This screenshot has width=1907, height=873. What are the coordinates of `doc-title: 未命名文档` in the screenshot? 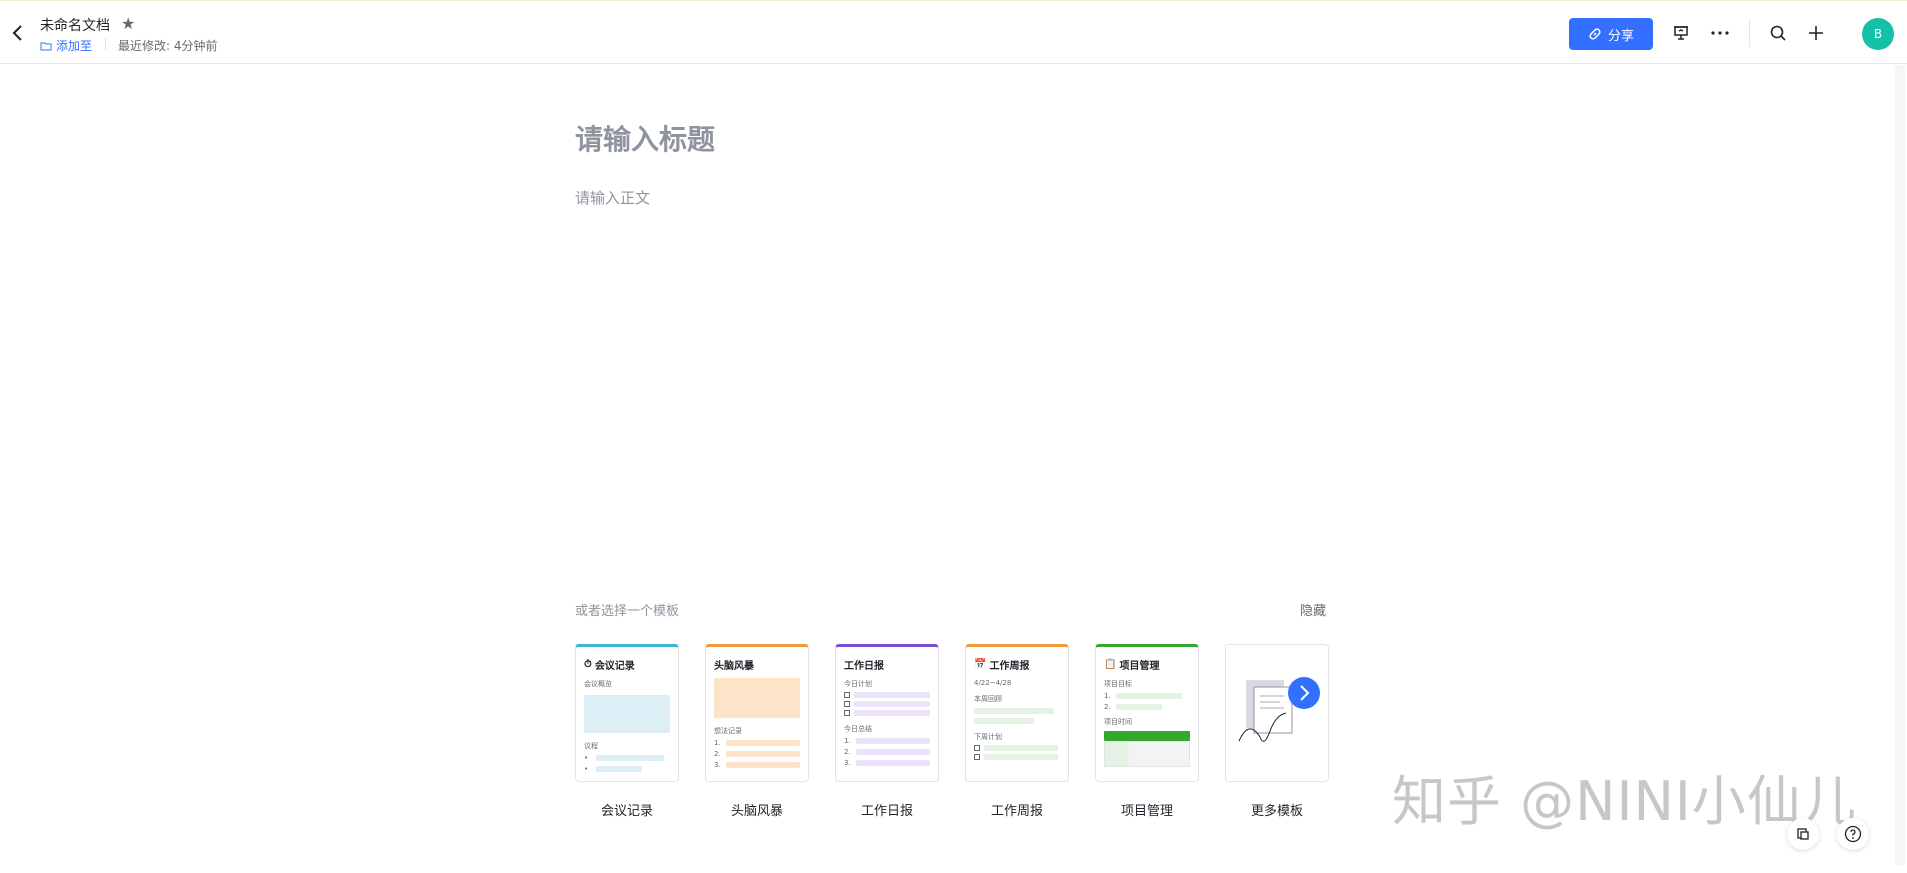 It's located at (75, 25).